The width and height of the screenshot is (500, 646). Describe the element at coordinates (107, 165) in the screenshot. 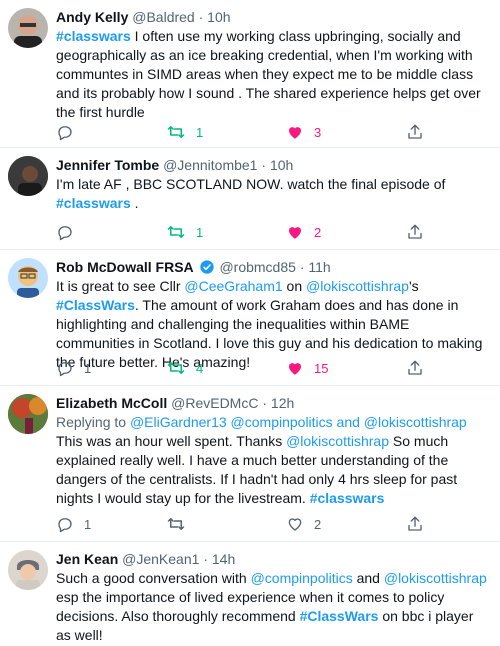

I see `author-name: Jennifer Tombe` at that location.